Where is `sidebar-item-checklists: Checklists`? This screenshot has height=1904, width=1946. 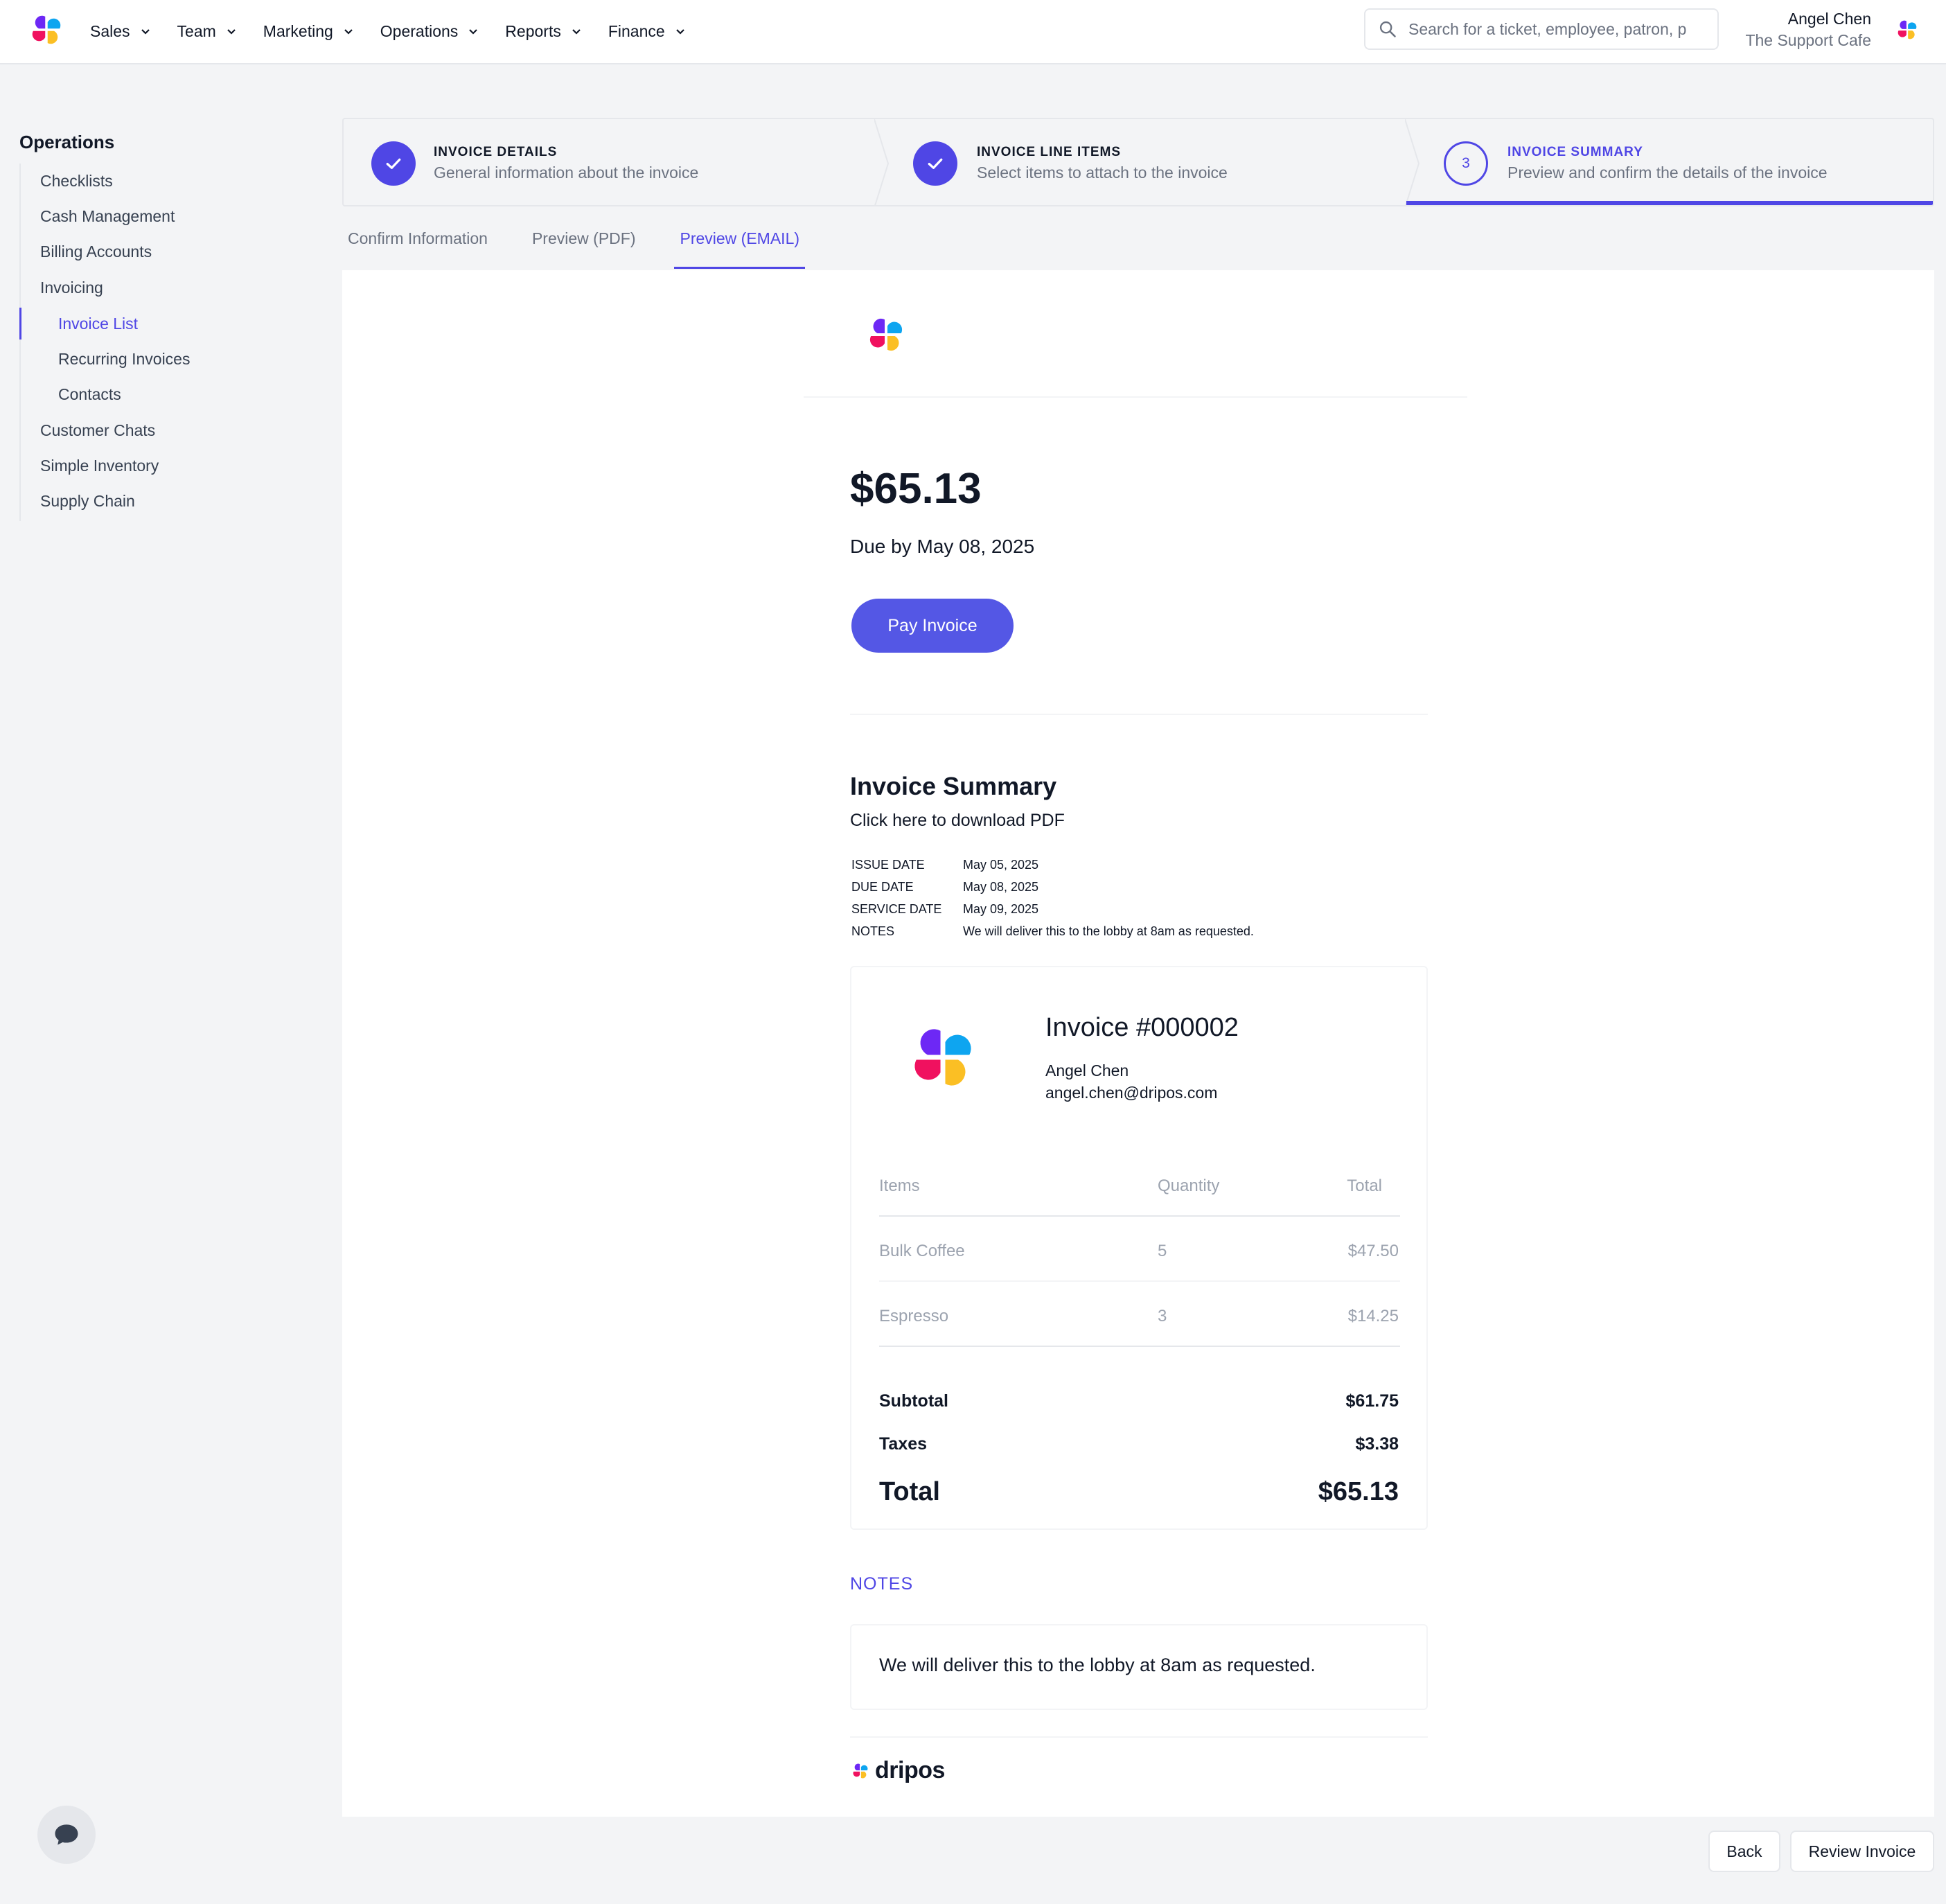 sidebar-item-checklists: Checklists is located at coordinates (76, 181).